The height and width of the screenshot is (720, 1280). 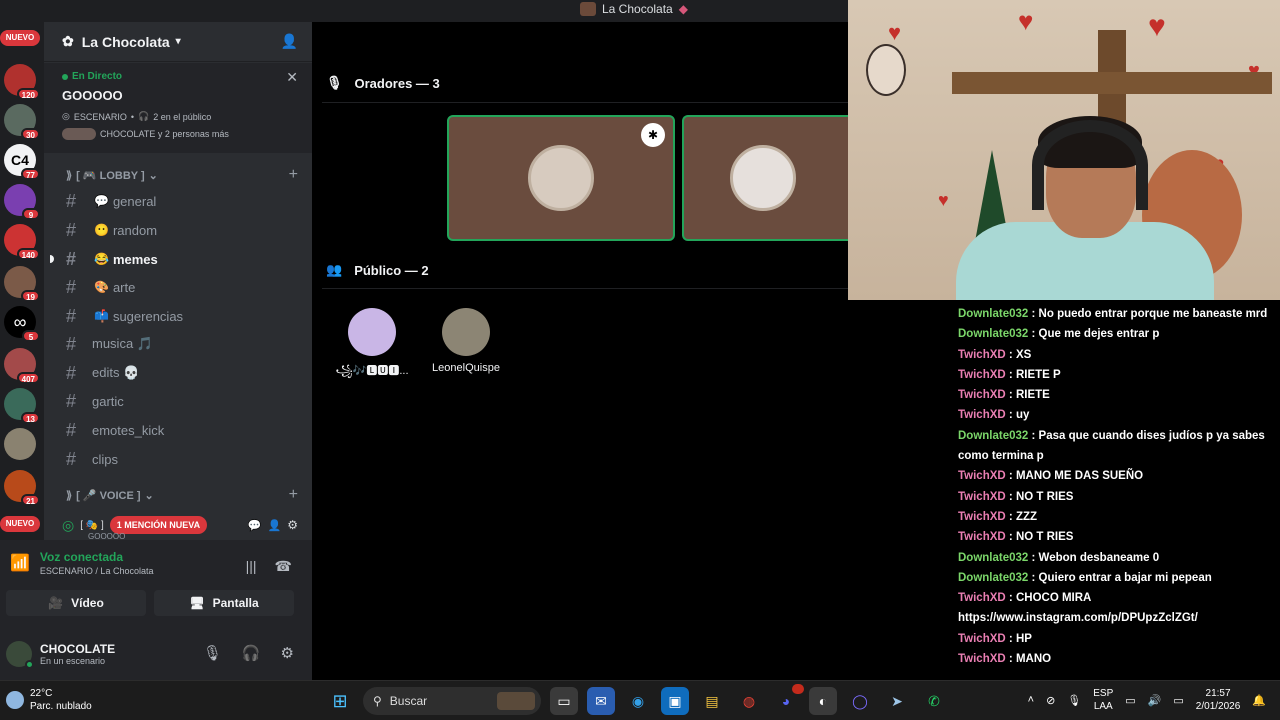 What do you see at coordinates (178, 459) in the screenshot?
I see `channel-clips: # clips` at bounding box center [178, 459].